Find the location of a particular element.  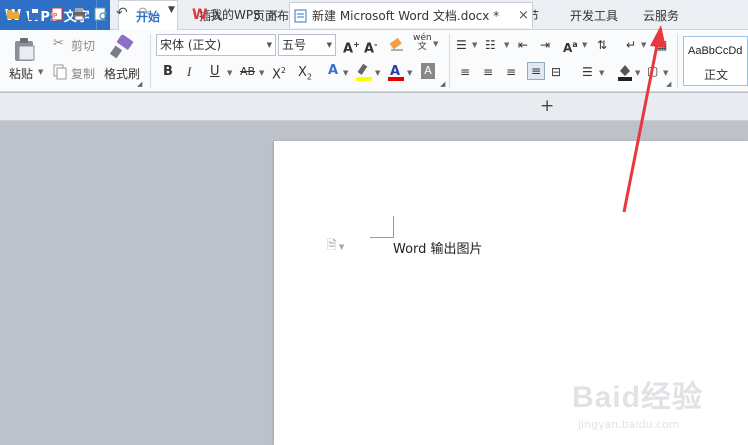

numbering-icon: ☷ is located at coordinates (490, 45).